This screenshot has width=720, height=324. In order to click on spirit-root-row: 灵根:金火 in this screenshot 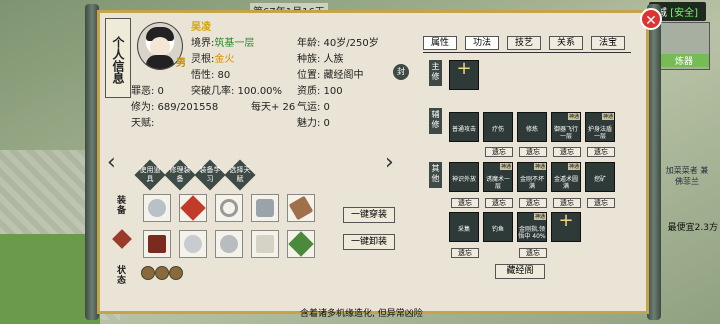, I will do `click(213, 59)`.